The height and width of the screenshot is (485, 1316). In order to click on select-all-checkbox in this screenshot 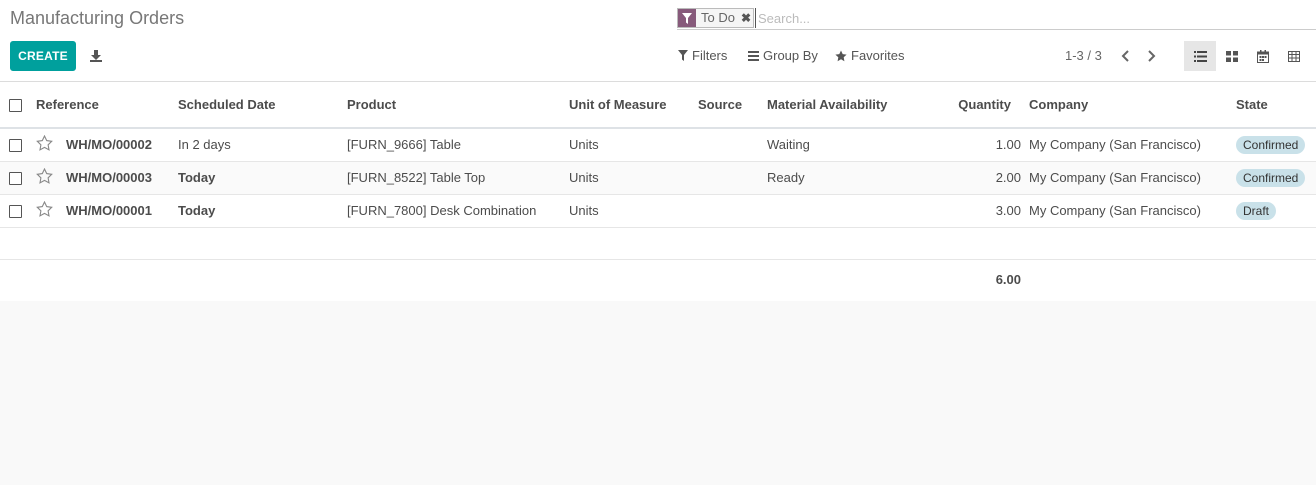, I will do `click(15, 106)`.